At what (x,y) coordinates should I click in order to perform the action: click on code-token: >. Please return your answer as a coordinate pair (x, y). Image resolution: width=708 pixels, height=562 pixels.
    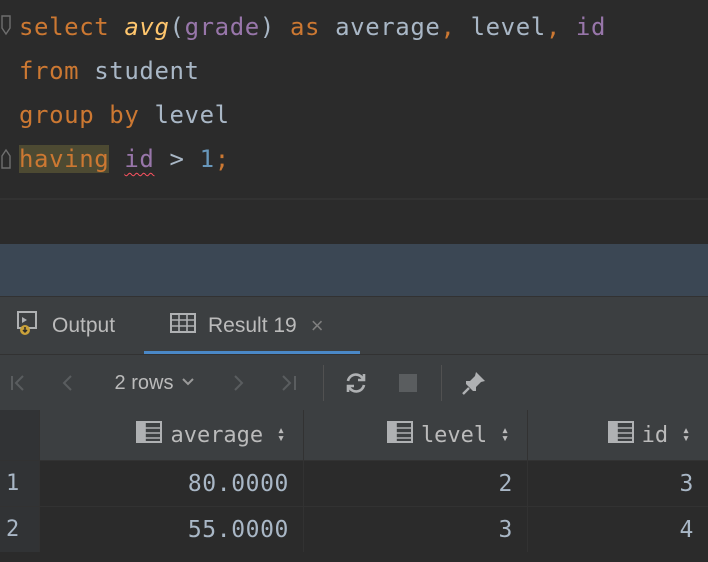
    Looking at the image, I should click on (177, 159).